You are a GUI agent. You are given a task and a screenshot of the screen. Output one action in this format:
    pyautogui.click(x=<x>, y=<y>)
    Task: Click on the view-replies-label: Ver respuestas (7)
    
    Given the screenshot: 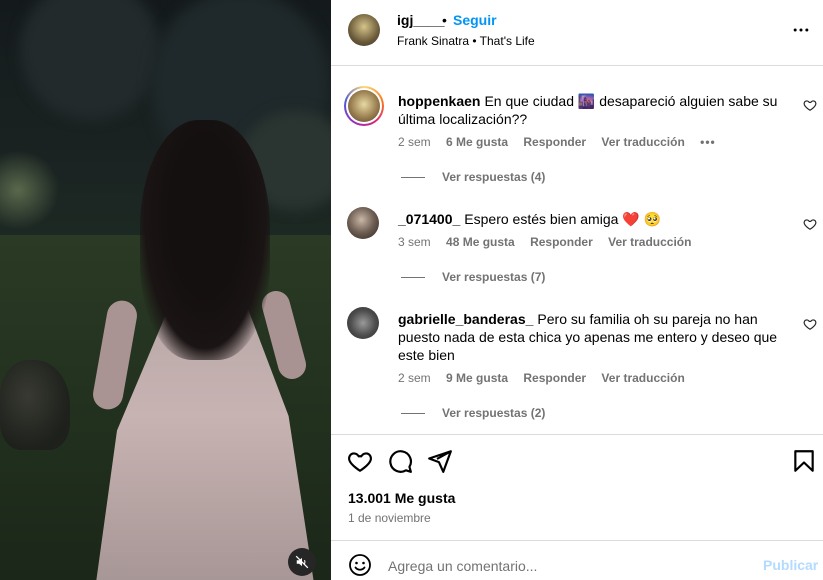 What is the action you would take?
    pyautogui.click(x=494, y=277)
    